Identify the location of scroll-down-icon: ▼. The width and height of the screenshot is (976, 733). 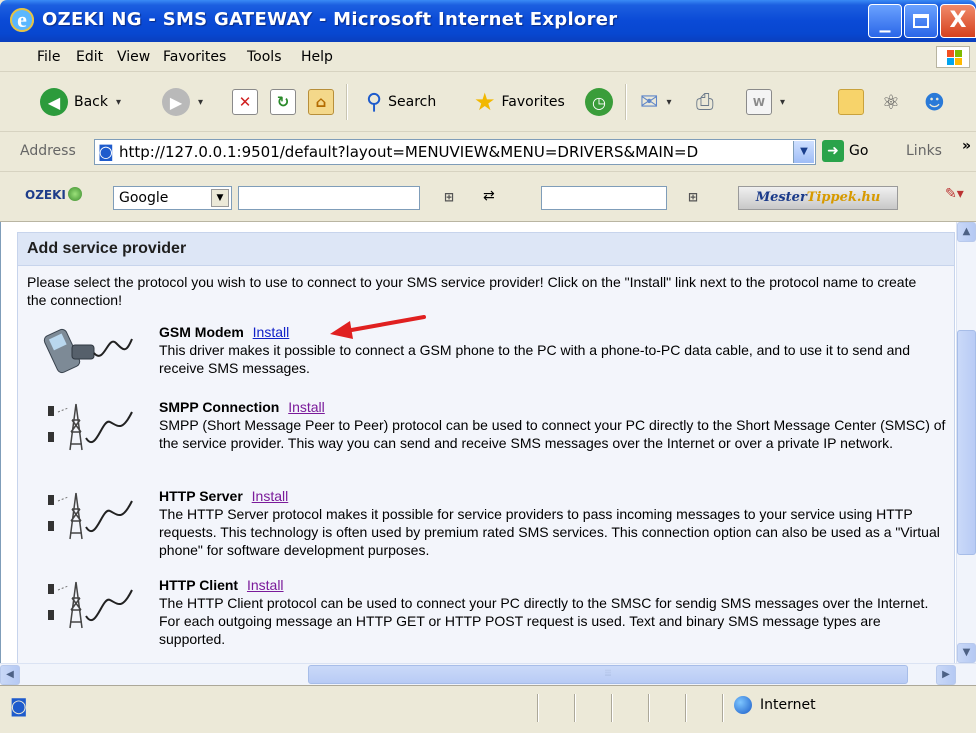
(966, 653).